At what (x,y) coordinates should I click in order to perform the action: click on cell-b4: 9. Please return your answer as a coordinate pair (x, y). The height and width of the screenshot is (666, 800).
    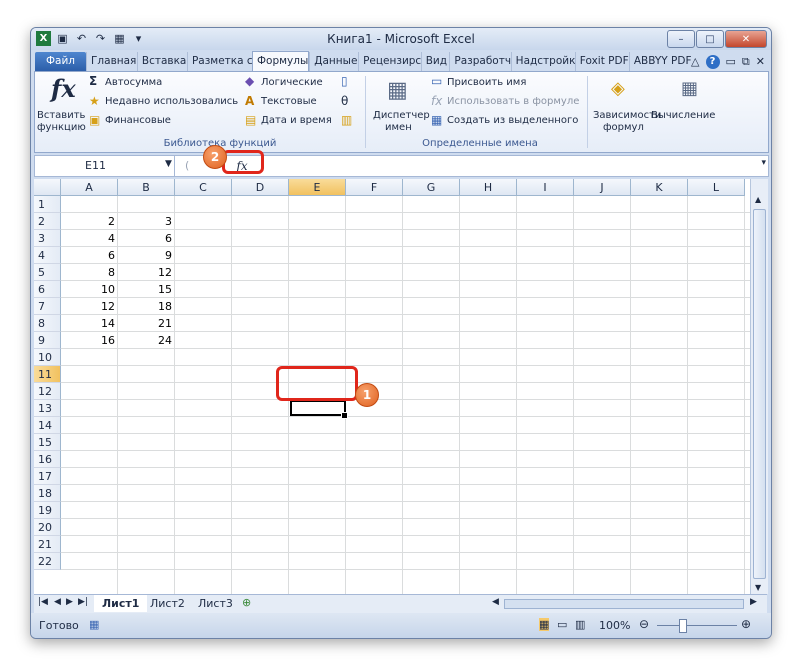
    Looking at the image, I should click on (146, 255).